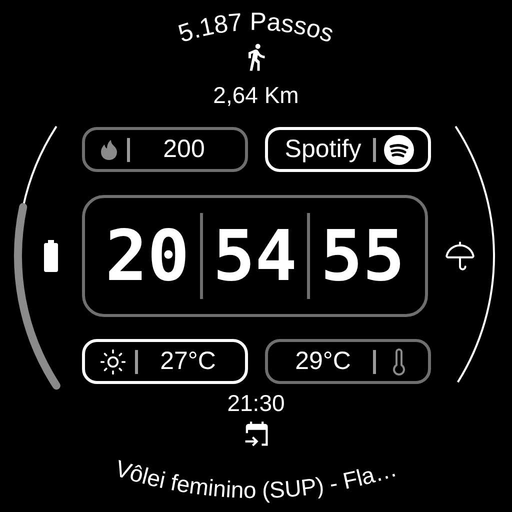 This screenshot has width=512, height=512. Describe the element at coordinates (399, 149) in the screenshot. I see `music-logo-icon` at that location.